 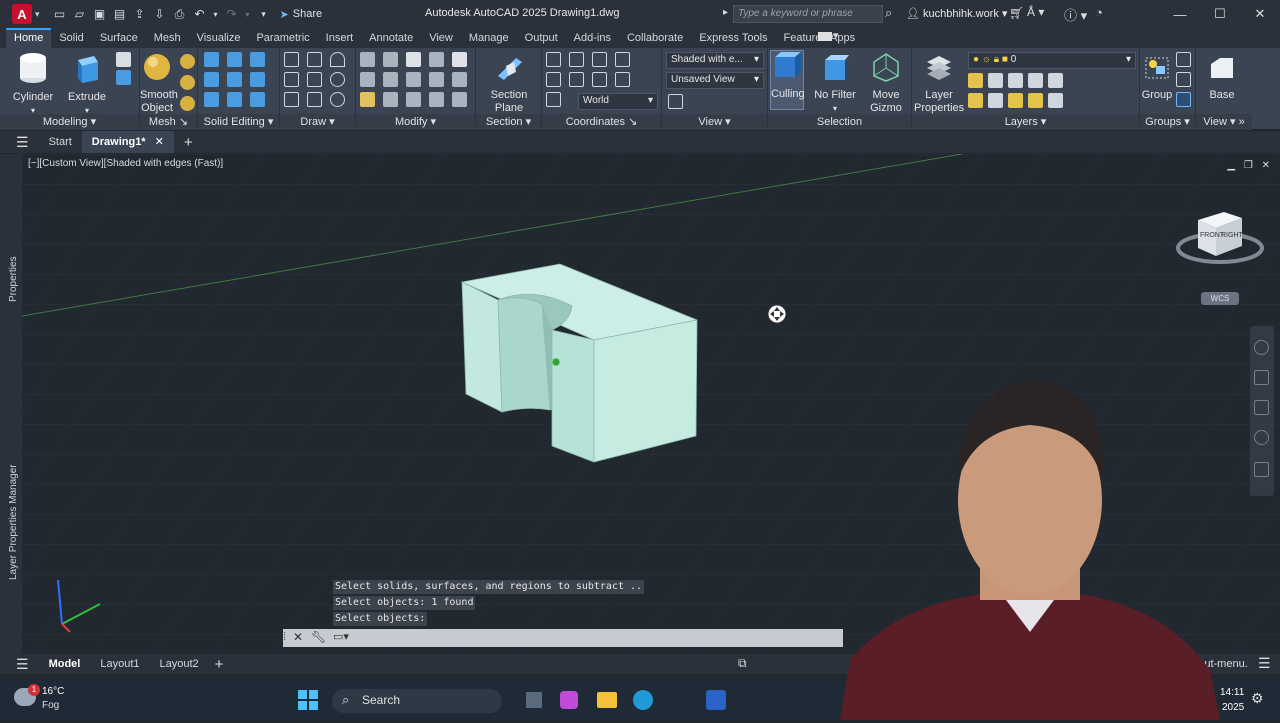 I want to click on tab-insert: Insert, so click(x=340, y=38).